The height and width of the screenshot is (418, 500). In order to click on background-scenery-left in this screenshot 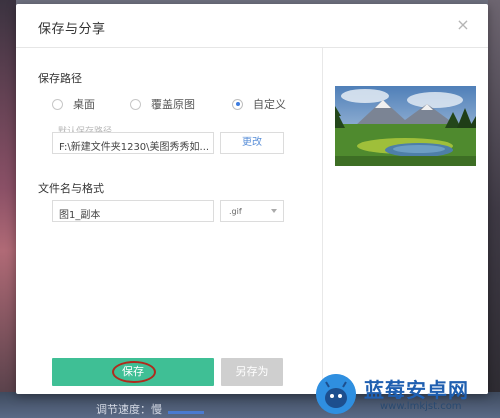, I will do `click(8, 209)`.